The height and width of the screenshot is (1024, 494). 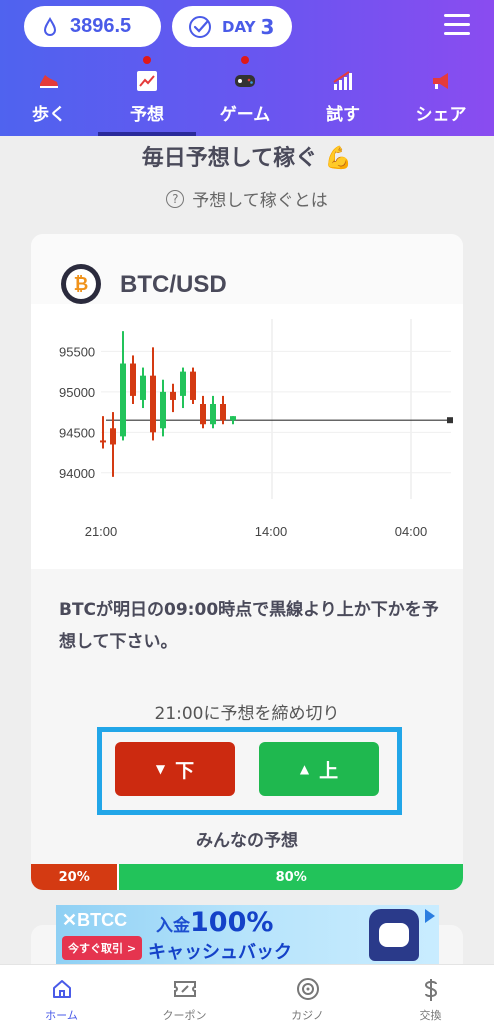 I want to click on check-circle-icon, so click(x=200, y=26).